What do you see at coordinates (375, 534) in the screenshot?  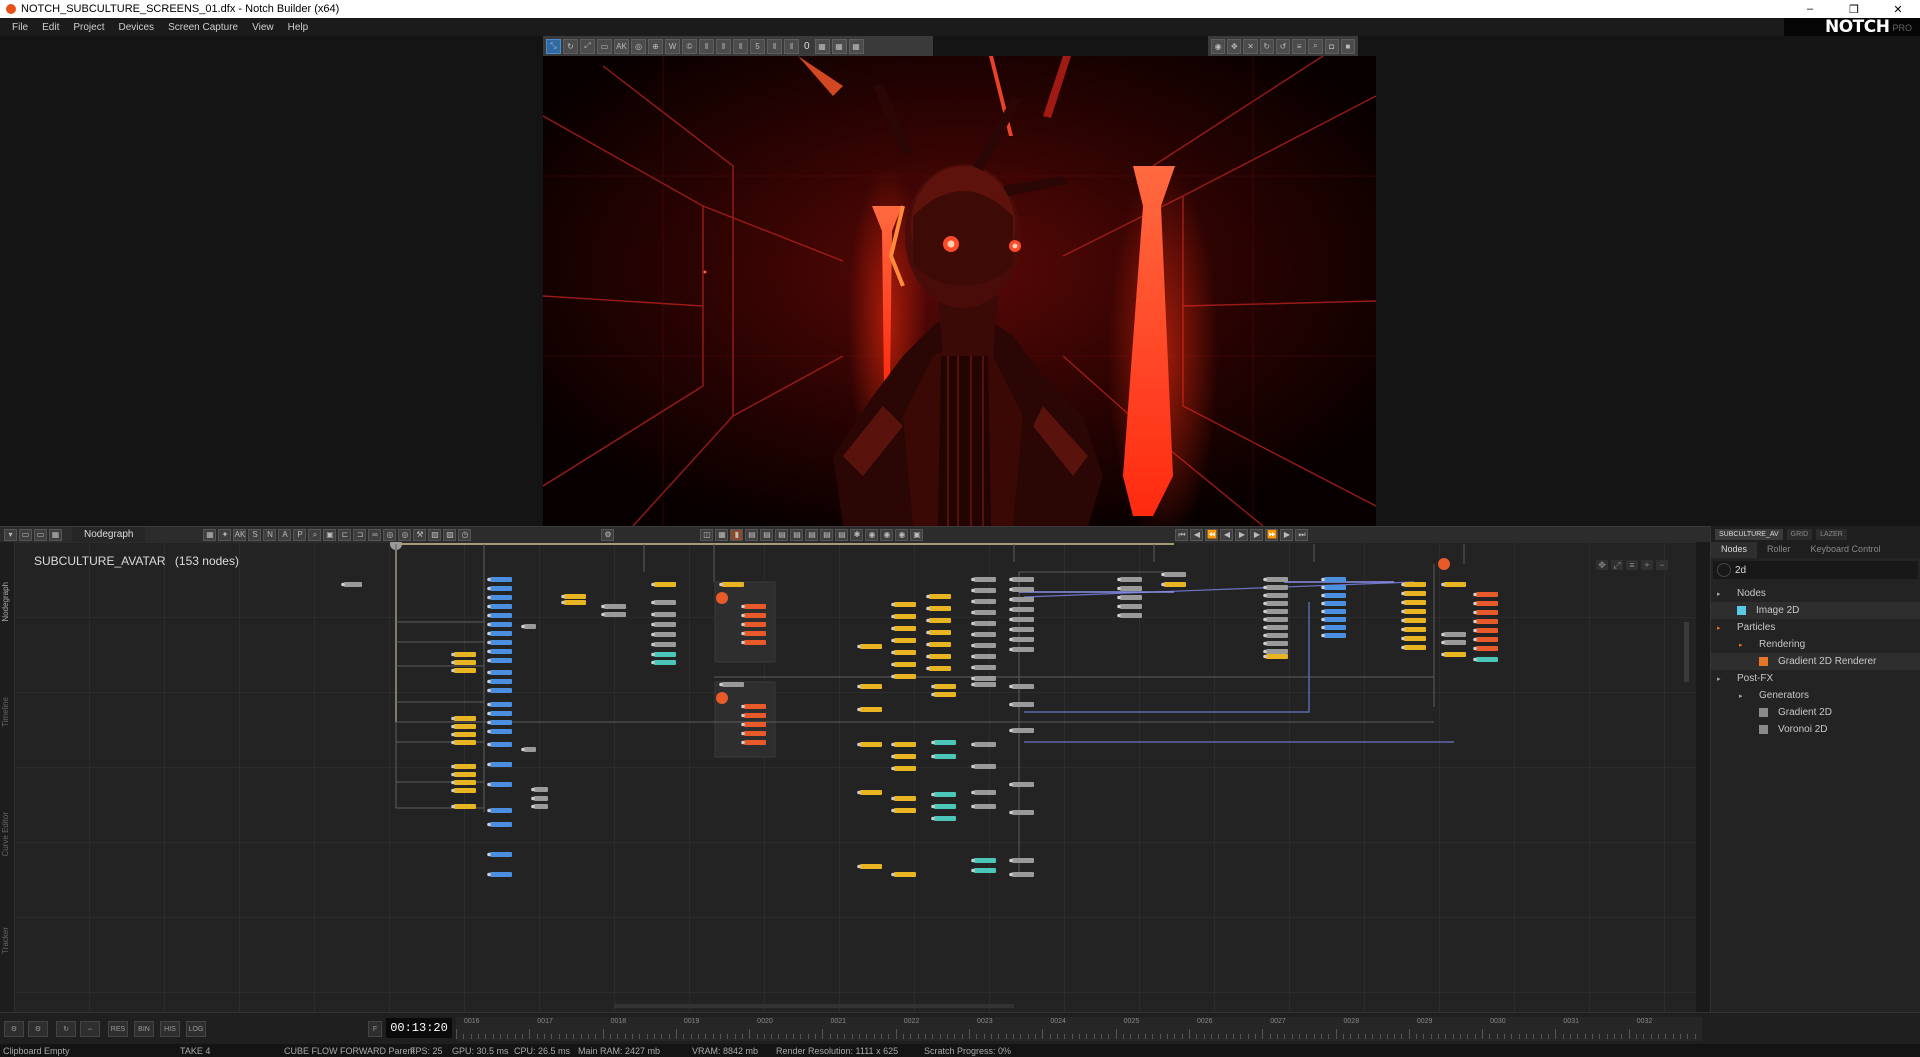 I see `link-icon: ∞` at bounding box center [375, 534].